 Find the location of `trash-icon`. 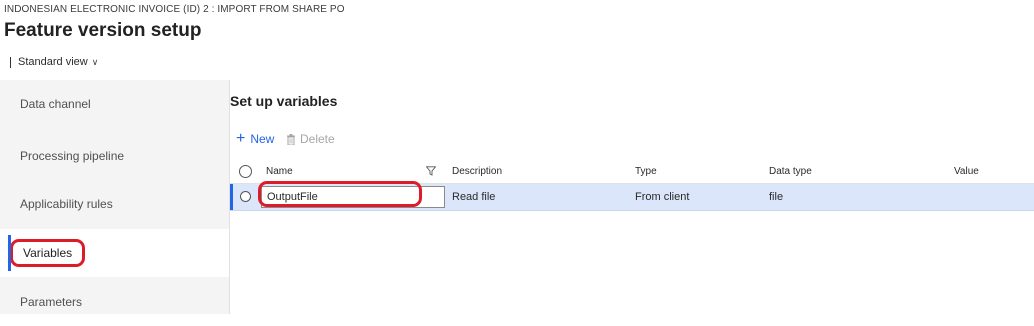

trash-icon is located at coordinates (291, 139).